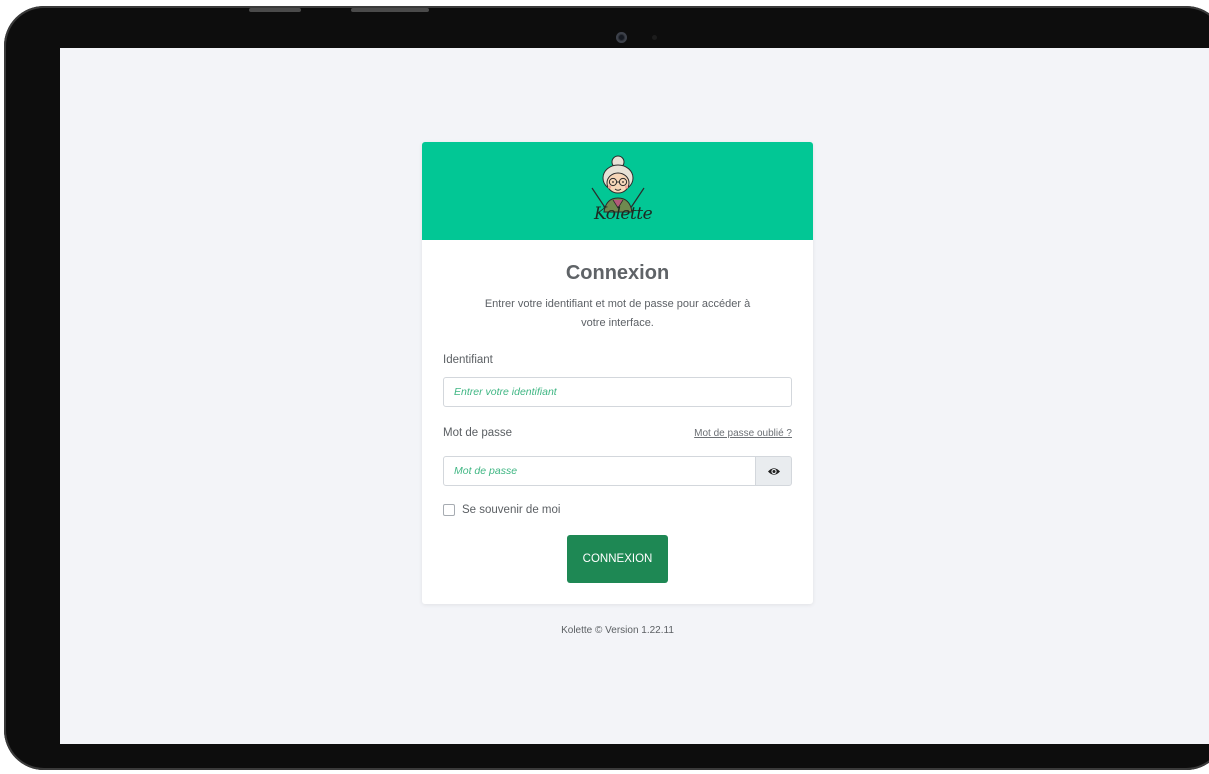  What do you see at coordinates (599, 471) in the screenshot?
I see `password-input` at bounding box center [599, 471].